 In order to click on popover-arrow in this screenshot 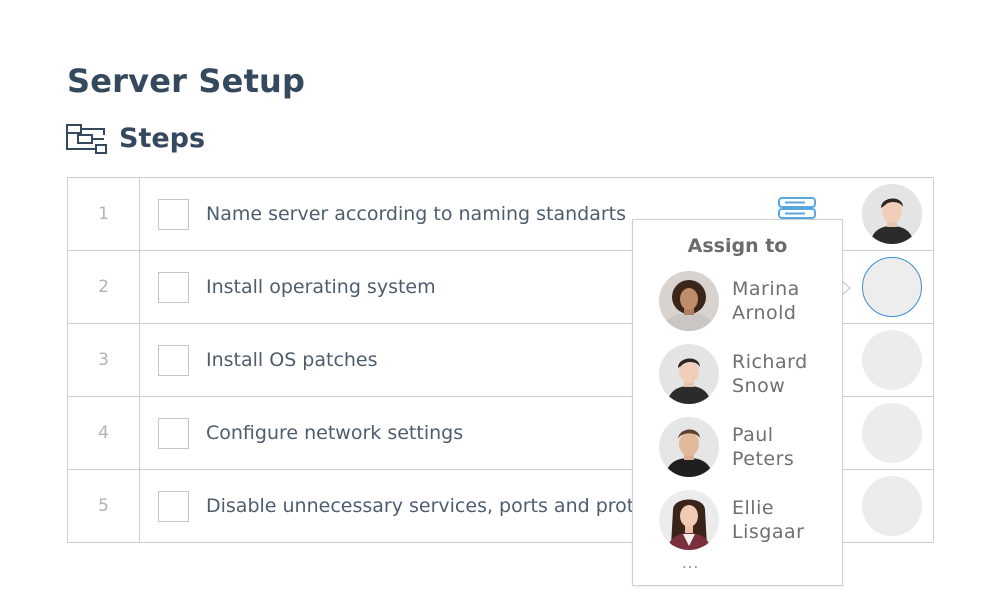, I will do `click(846, 288)`.